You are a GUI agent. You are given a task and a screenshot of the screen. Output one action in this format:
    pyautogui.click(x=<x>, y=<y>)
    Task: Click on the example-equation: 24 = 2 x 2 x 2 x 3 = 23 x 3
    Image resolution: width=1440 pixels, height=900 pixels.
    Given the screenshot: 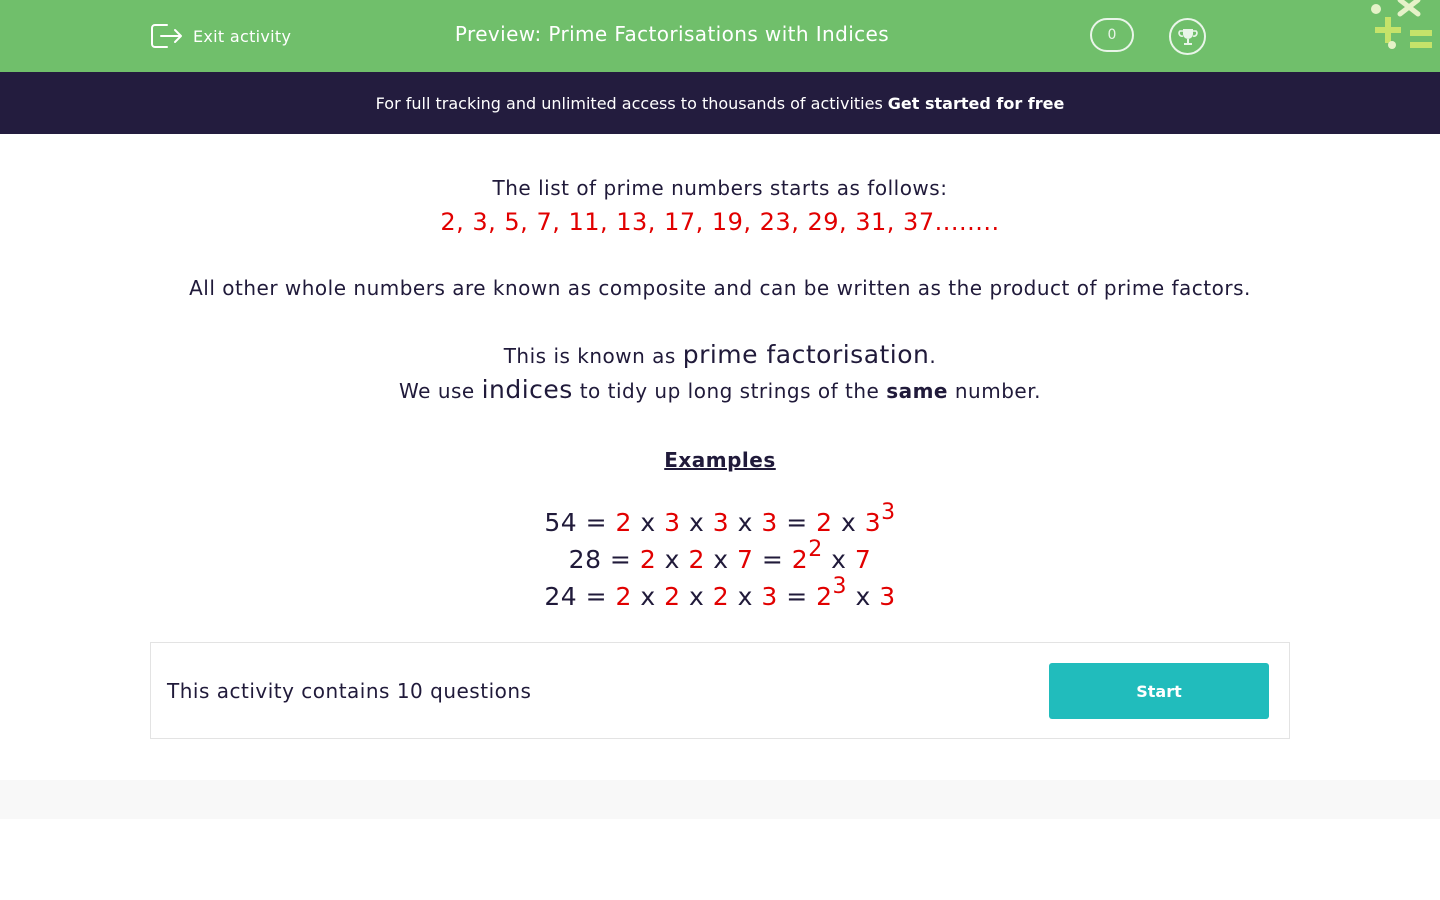 What is the action you would take?
    pyautogui.click(x=720, y=593)
    